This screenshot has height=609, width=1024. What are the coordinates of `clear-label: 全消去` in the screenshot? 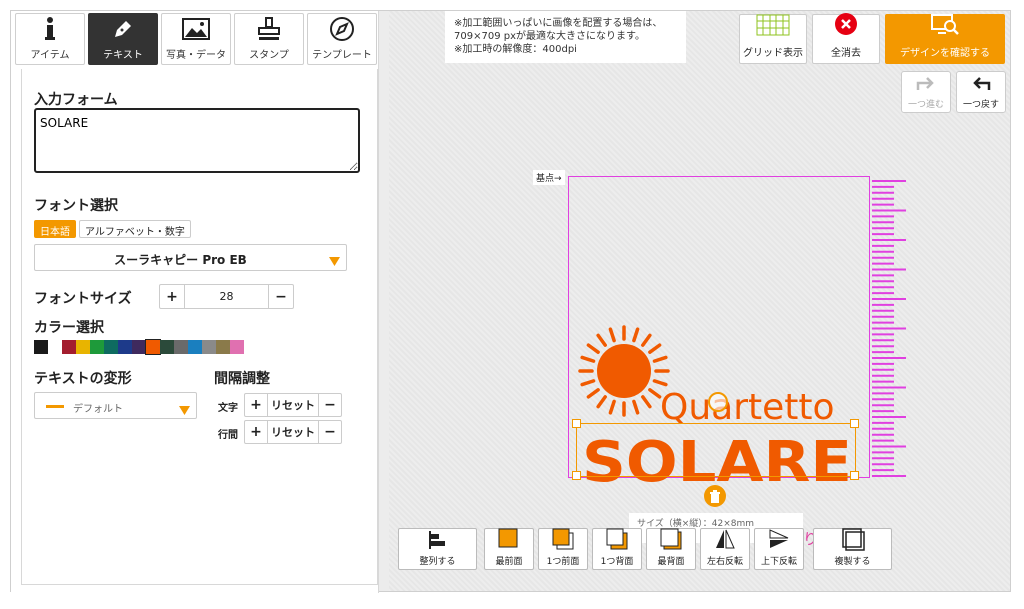 It's located at (846, 53).